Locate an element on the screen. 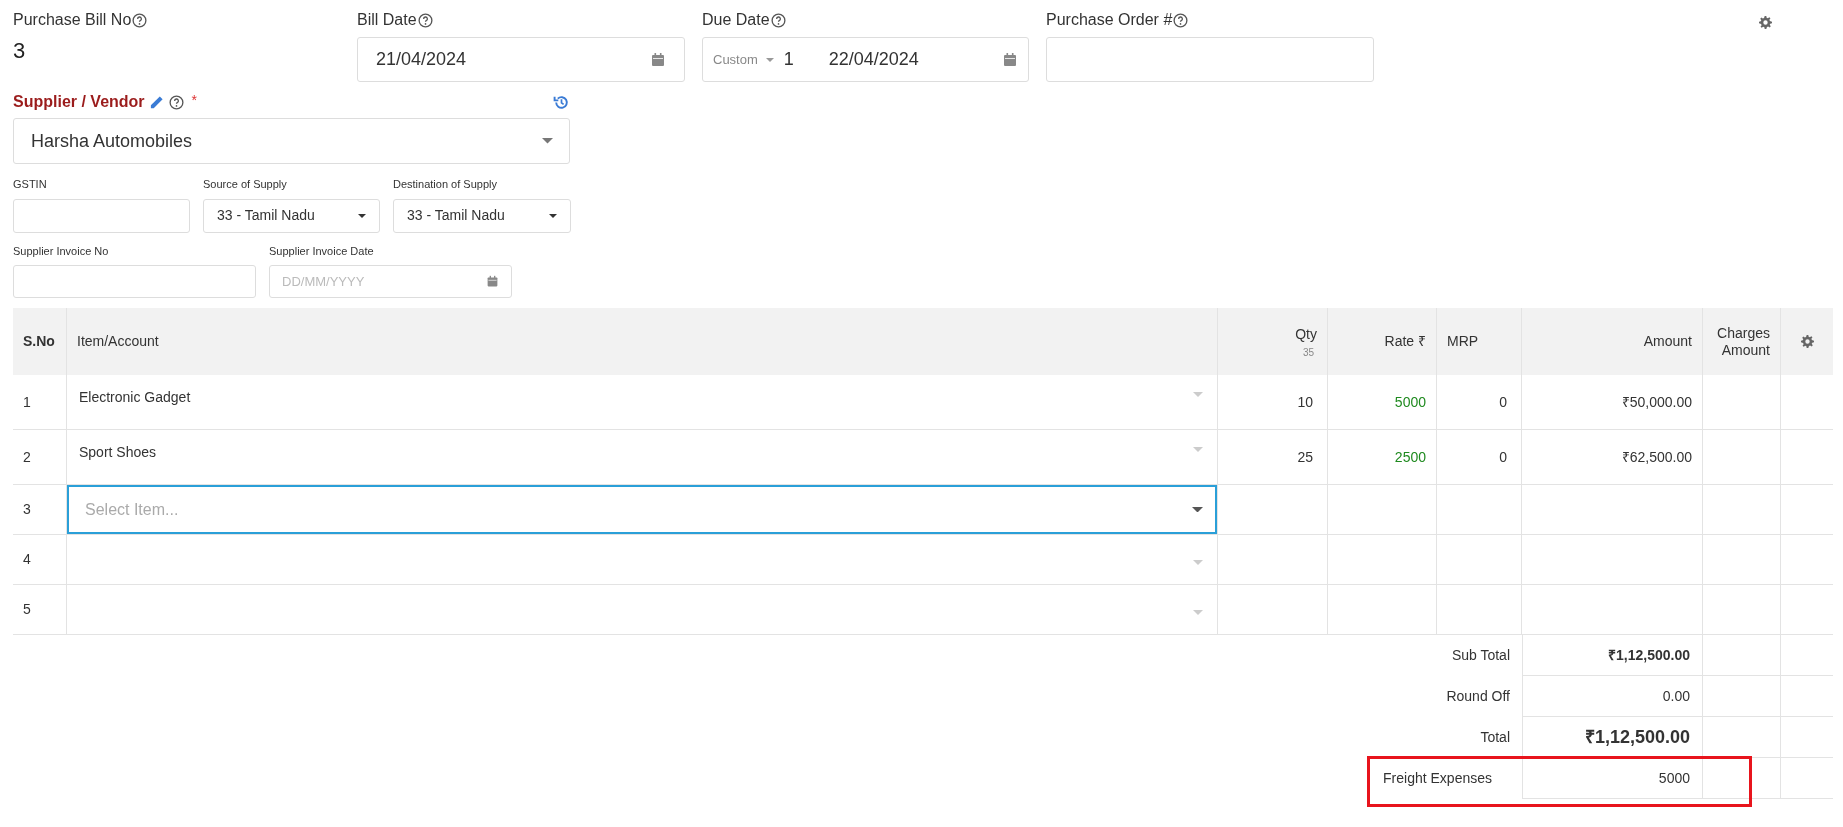 The width and height of the screenshot is (1843, 827). invoice-number-field is located at coordinates (134, 281).